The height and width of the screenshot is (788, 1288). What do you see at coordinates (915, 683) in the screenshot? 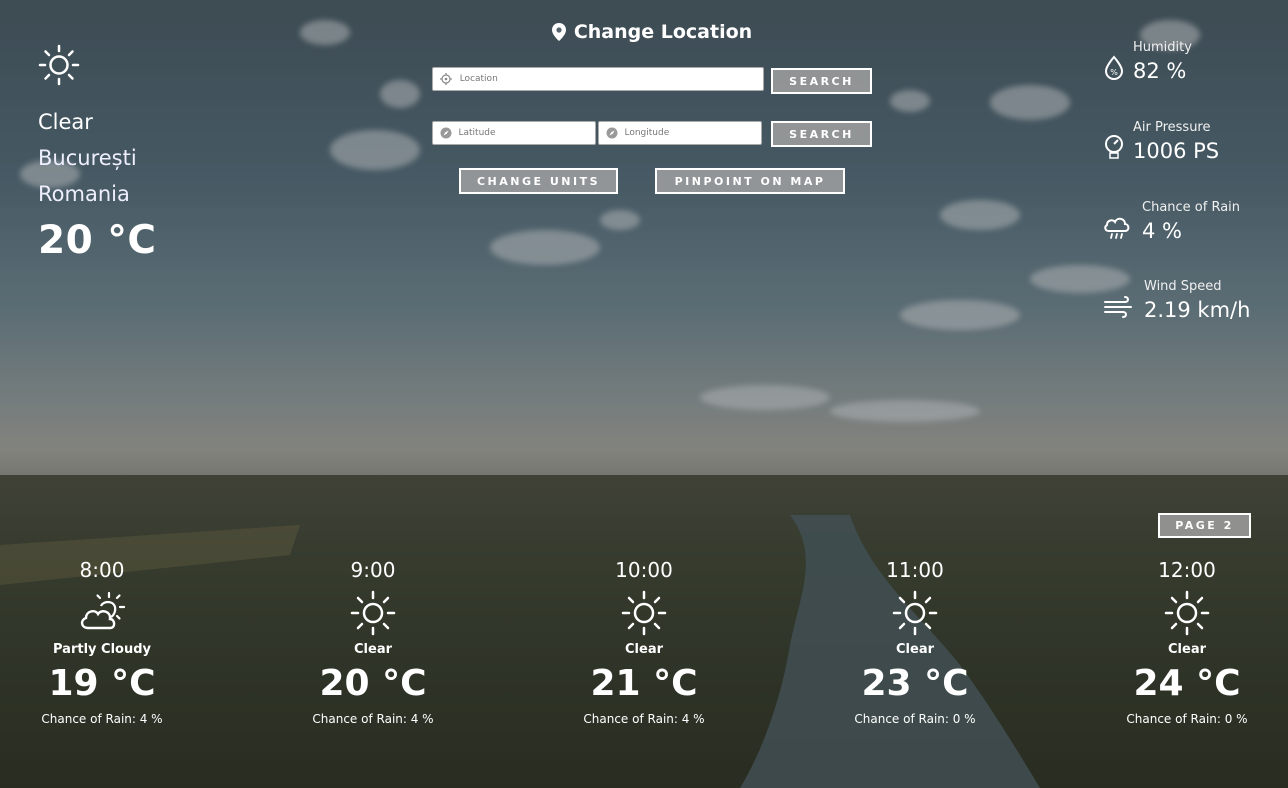
I see `hour-temperature: 23 °C` at bounding box center [915, 683].